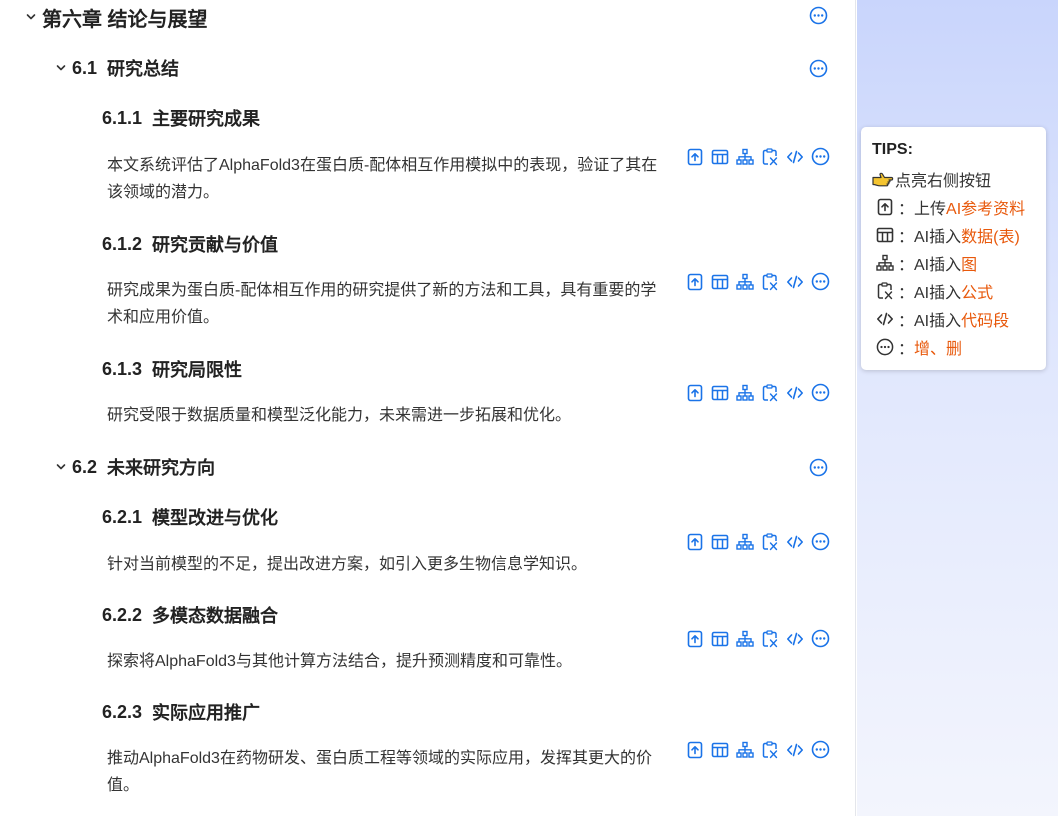 The image size is (1058, 816). Describe the element at coordinates (387, 661) in the screenshot. I see `paragraph-6-2-2: 探索将AlphaFold3与其他计算方法结合，提升预测精度和可靠性。` at that location.